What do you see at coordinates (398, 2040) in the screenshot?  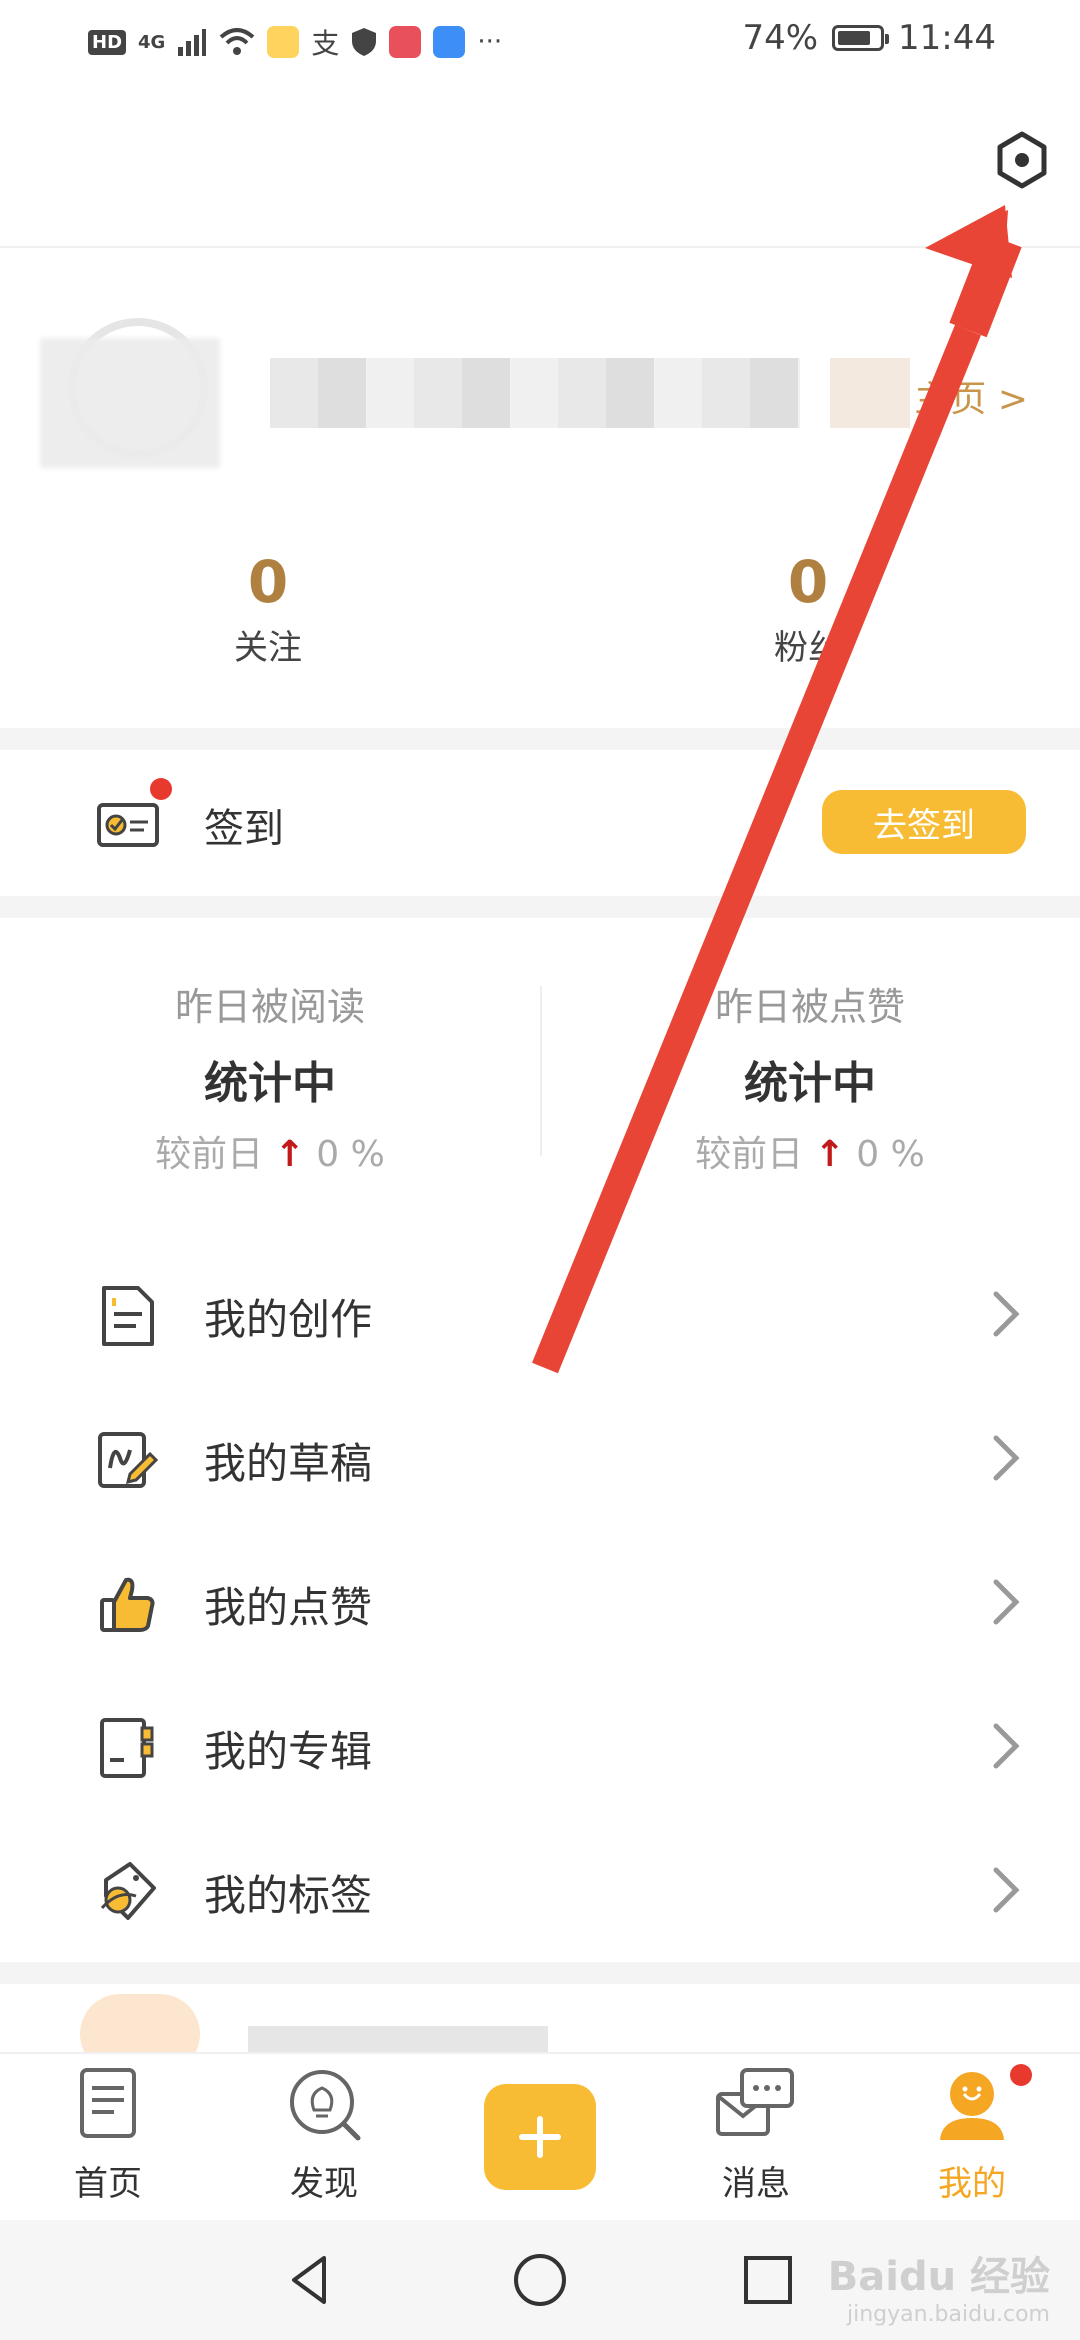 I see `banner-peek-text` at bounding box center [398, 2040].